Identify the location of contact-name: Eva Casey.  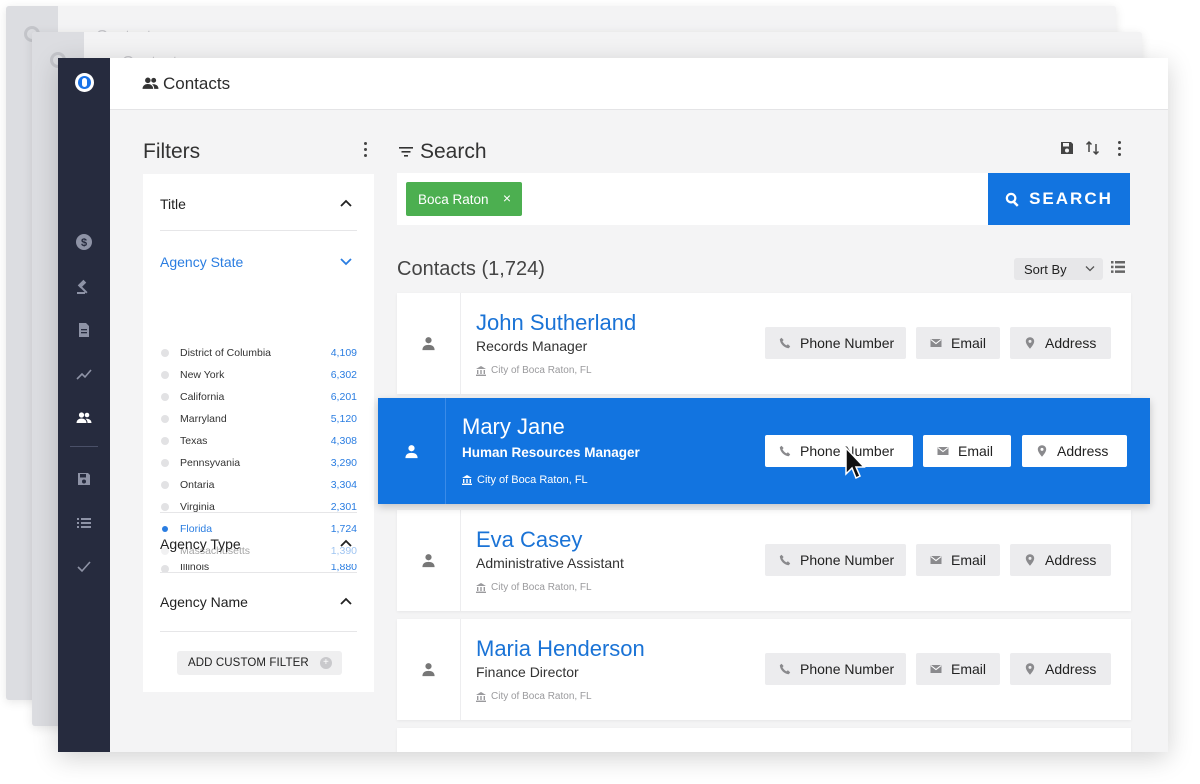
(529, 540).